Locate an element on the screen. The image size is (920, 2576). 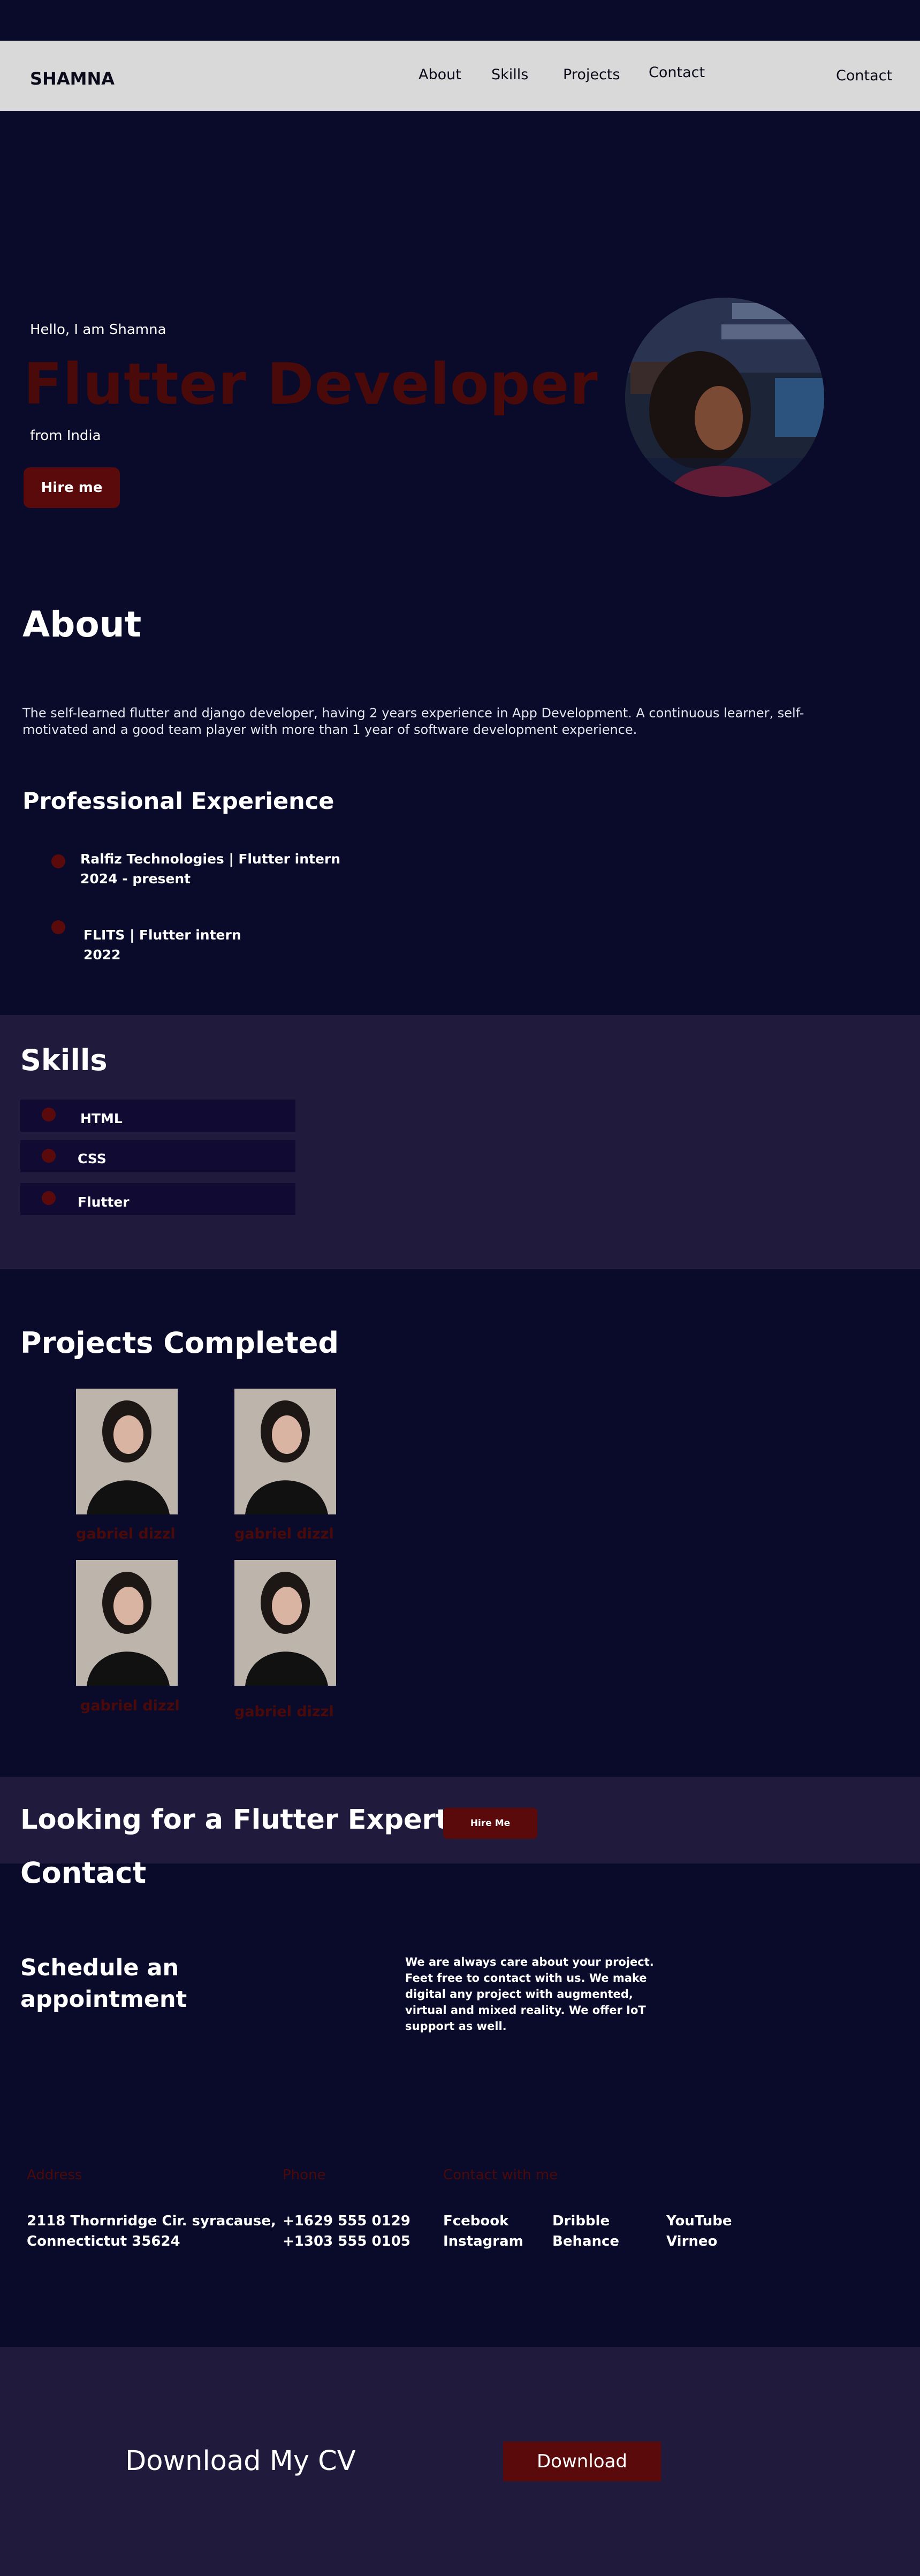
experience-title: Professional Experience is located at coordinates (178, 801).